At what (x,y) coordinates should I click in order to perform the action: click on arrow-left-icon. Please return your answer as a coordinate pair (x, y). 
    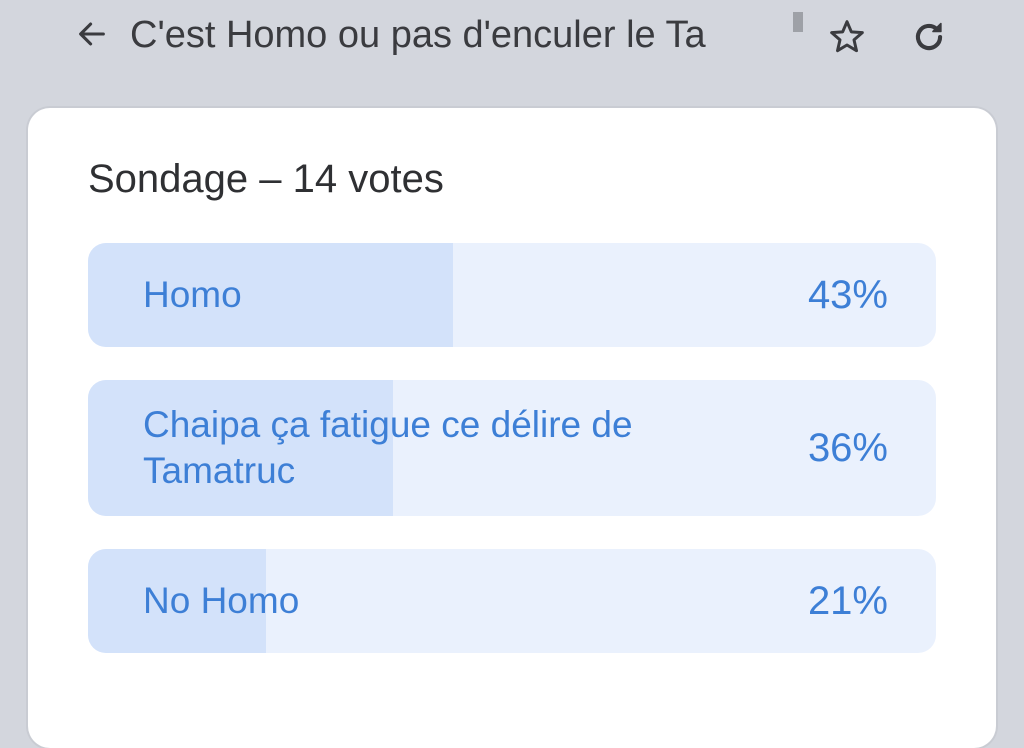
    Looking at the image, I should click on (92, 34).